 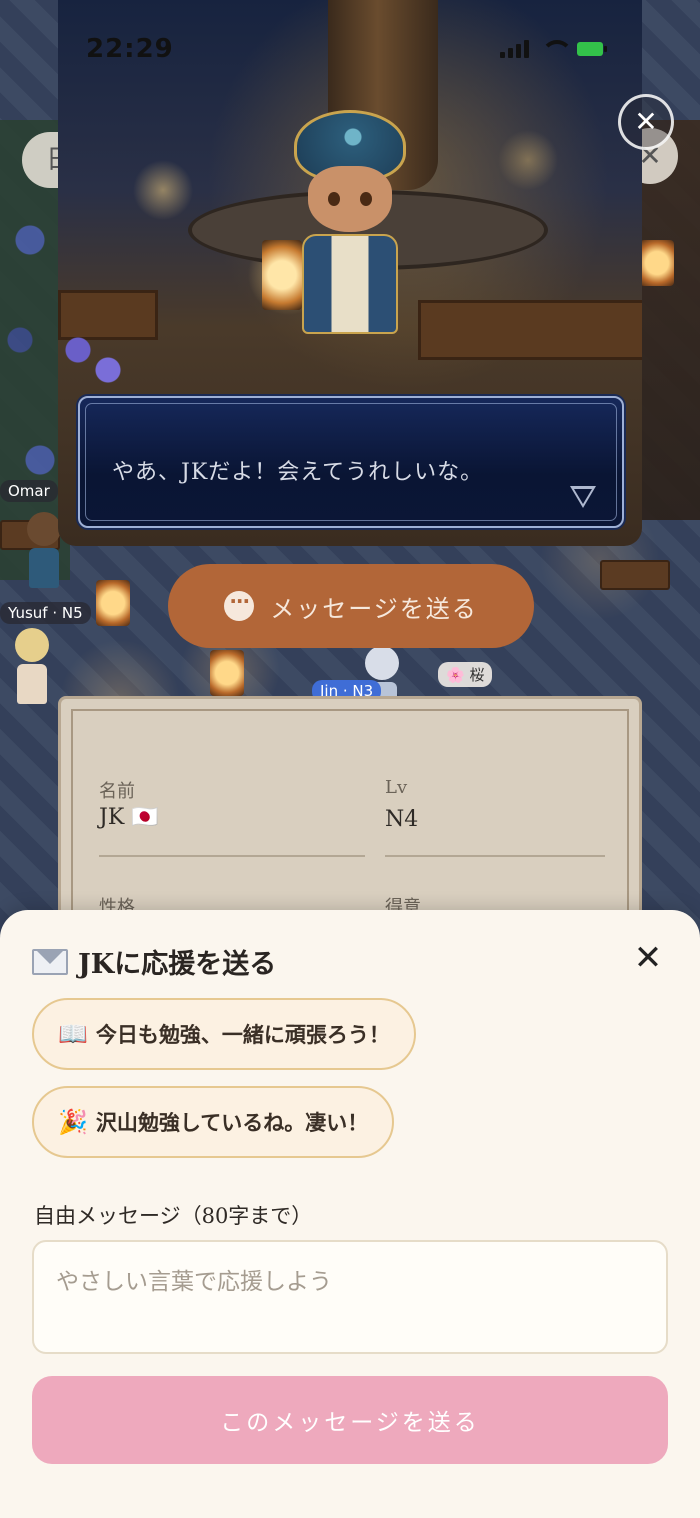 I want to click on sheet-close-icon: ✕, so click(x=648, y=958).